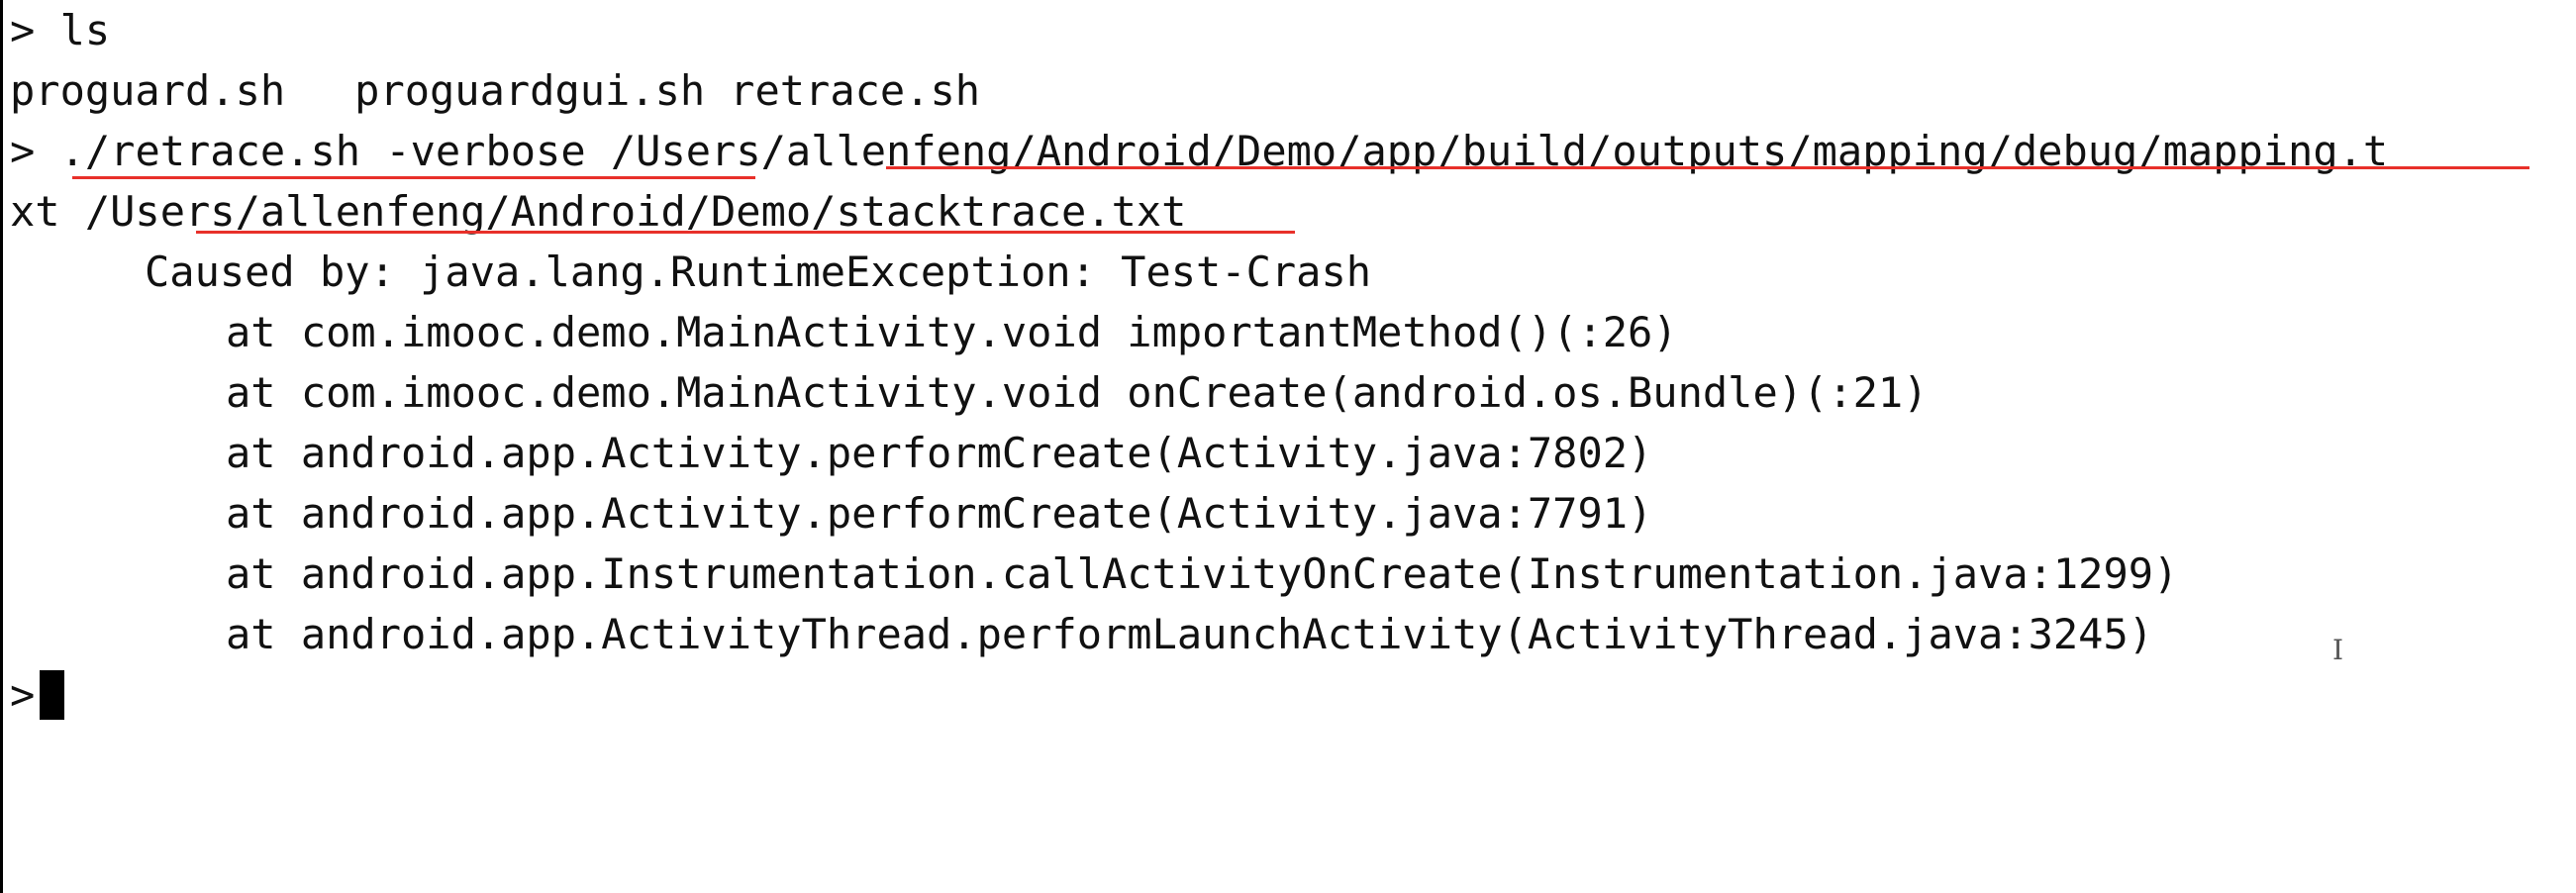 This screenshot has height=893, width=2576. What do you see at coordinates (38, 694) in the screenshot?
I see `command-prompt-empty: >` at bounding box center [38, 694].